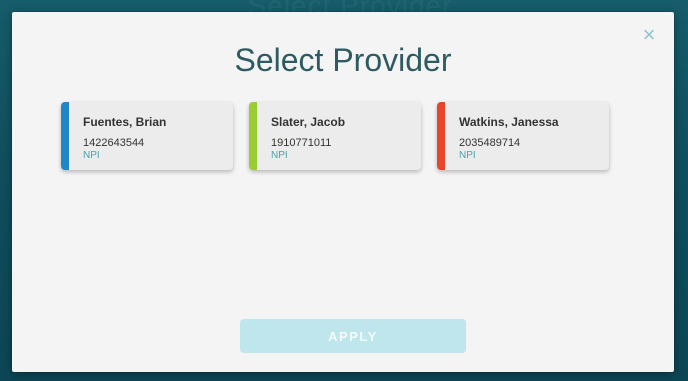 The image size is (688, 381). What do you see at coordinates (353, 336) in the screenshot?
I see `apply-button: APPLY` at bounding box center [353, 336].